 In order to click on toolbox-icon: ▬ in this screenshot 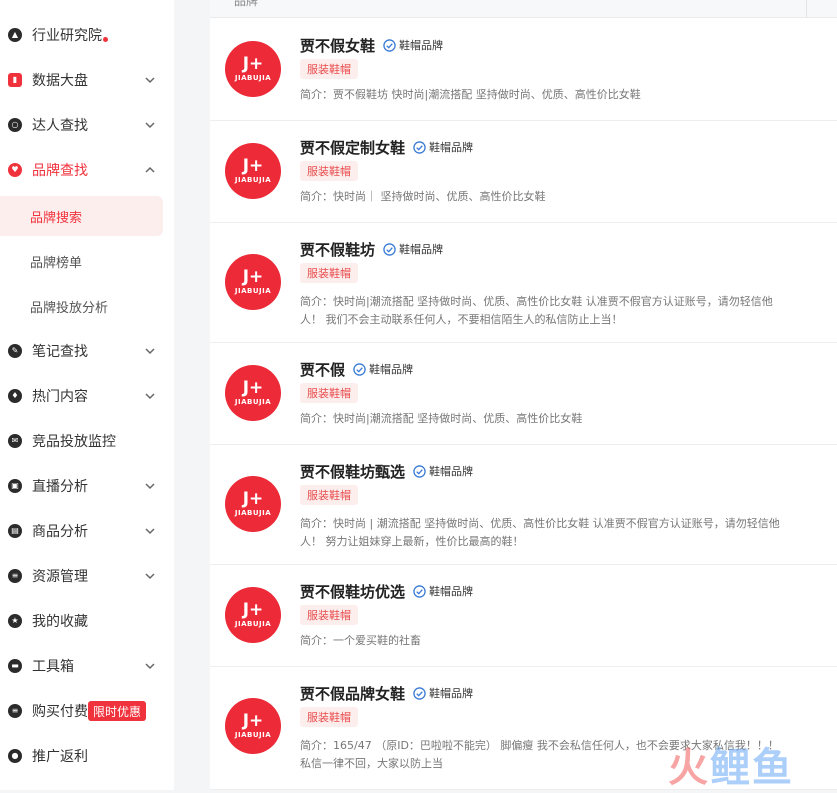, I will do `click(15, 665)`.